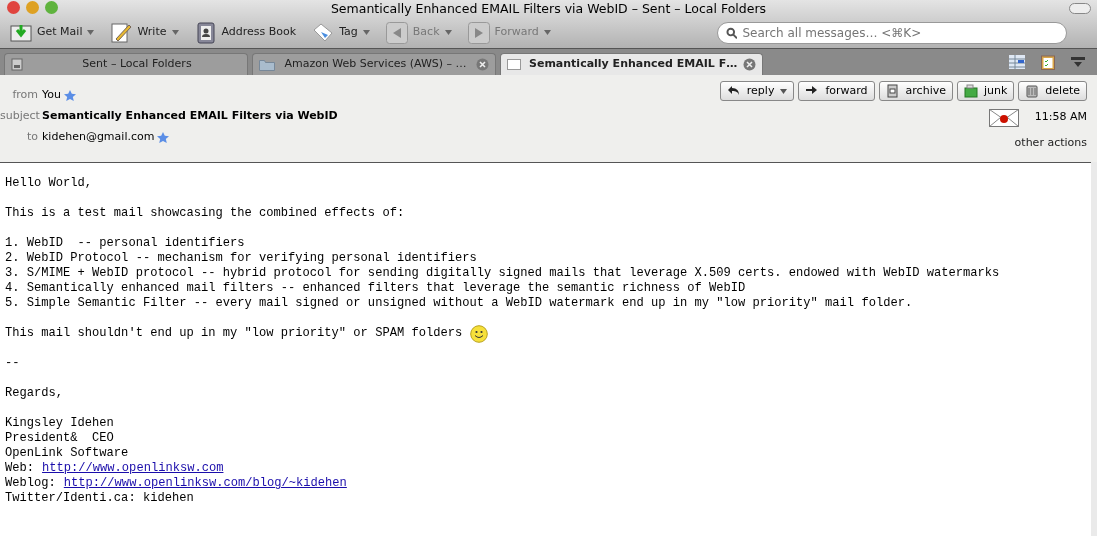 The height and width of the screenshot is (536, 1097). I want to click on body-link: http://www.openlinksw.com, so click(133, 468).